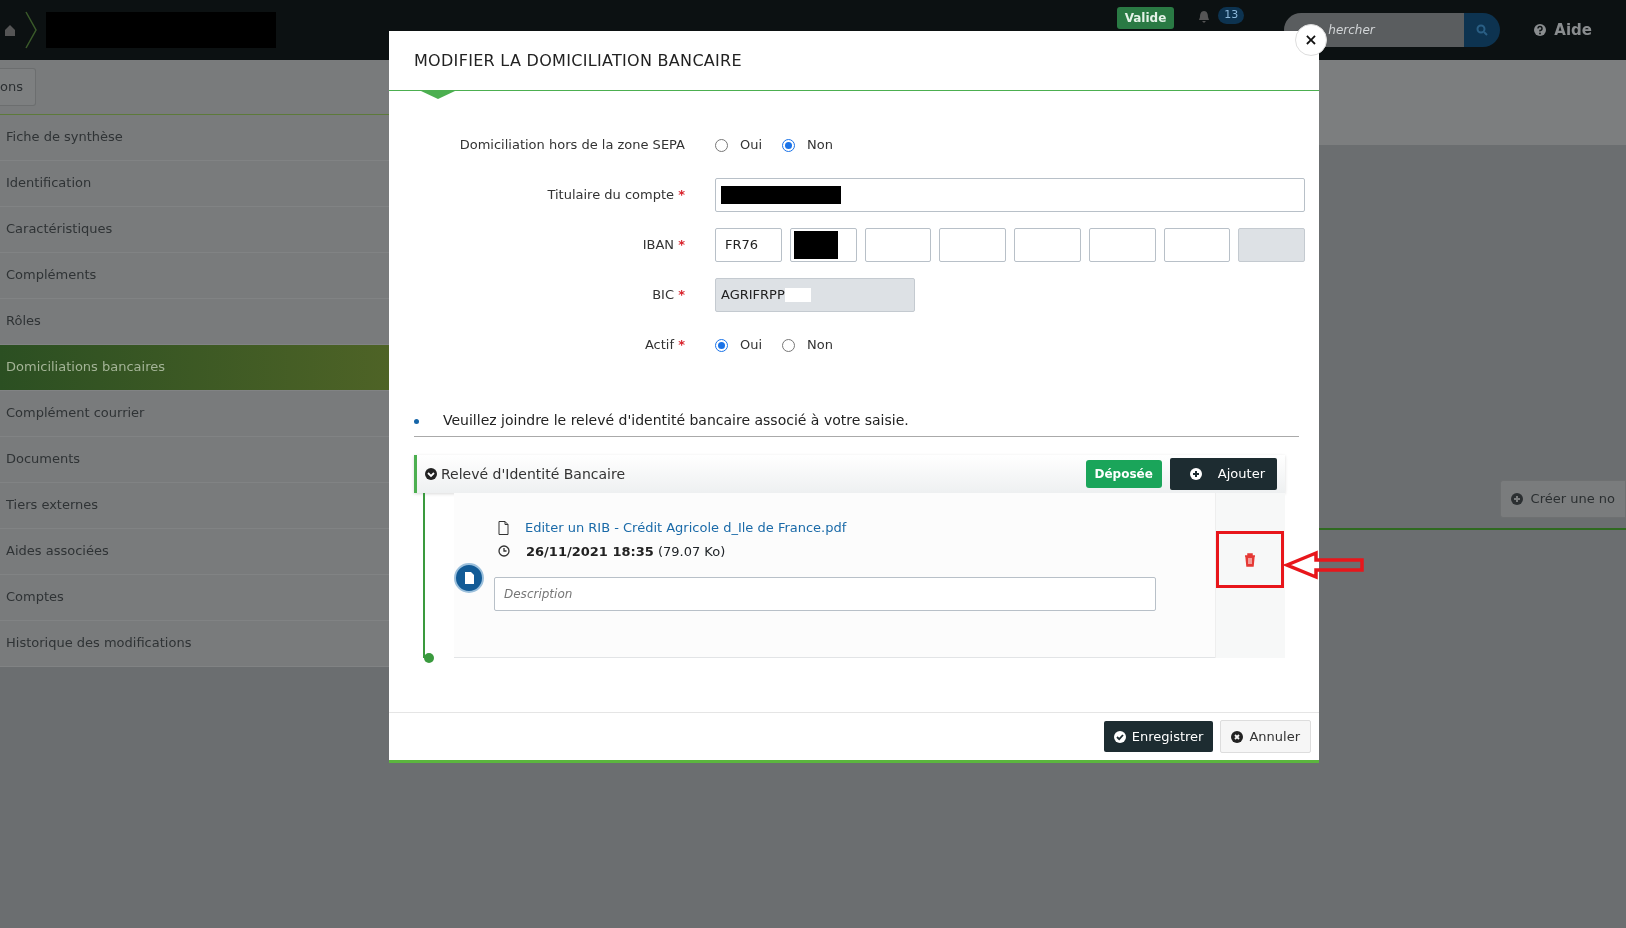  Describe the element at coordinates (429, 658) in the screenshot. I see `timeline-dot` at that location.